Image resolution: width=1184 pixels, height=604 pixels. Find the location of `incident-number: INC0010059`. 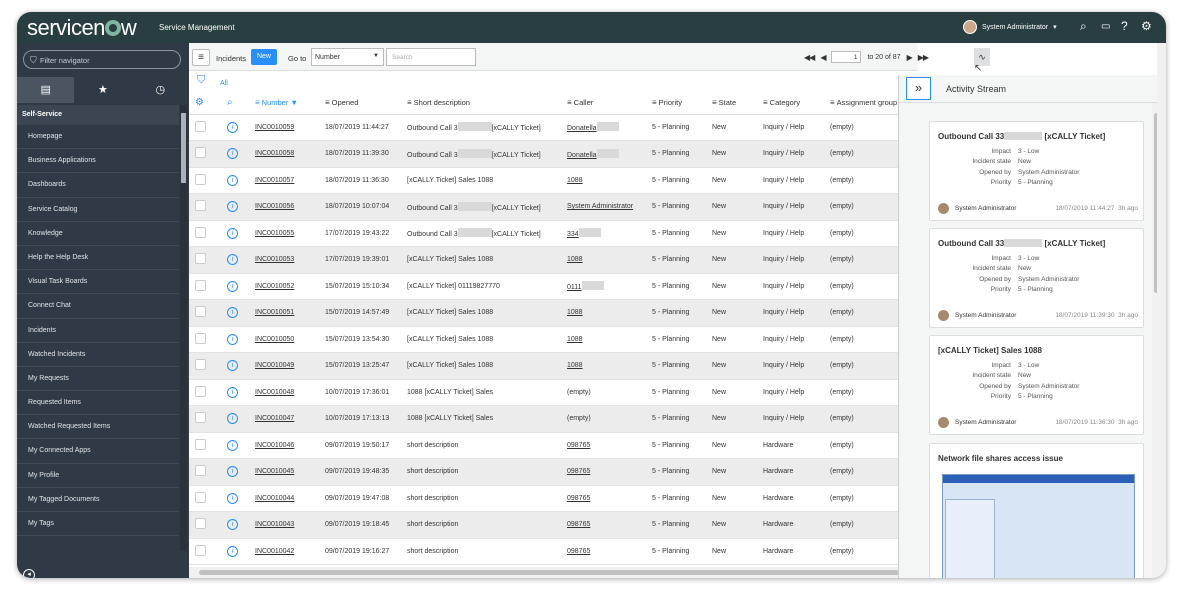

incident-number: INC0010059 is located at coordinates (284, 127).